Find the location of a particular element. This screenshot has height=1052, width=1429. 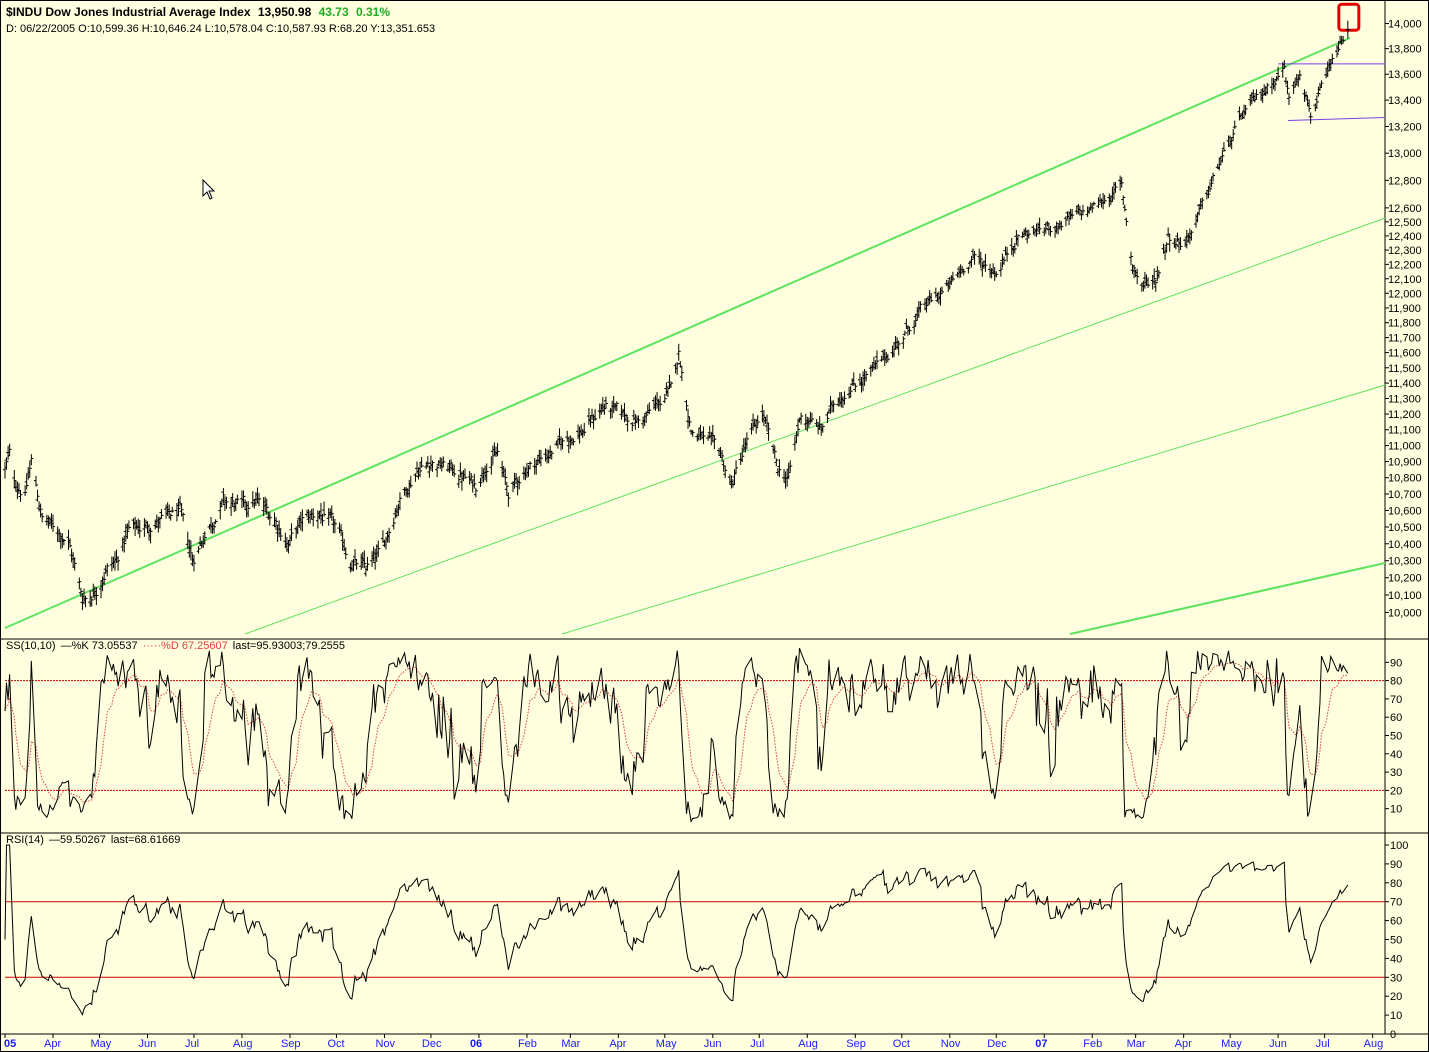

x-tick-label: Nov is located at coordinates (951, 1044).